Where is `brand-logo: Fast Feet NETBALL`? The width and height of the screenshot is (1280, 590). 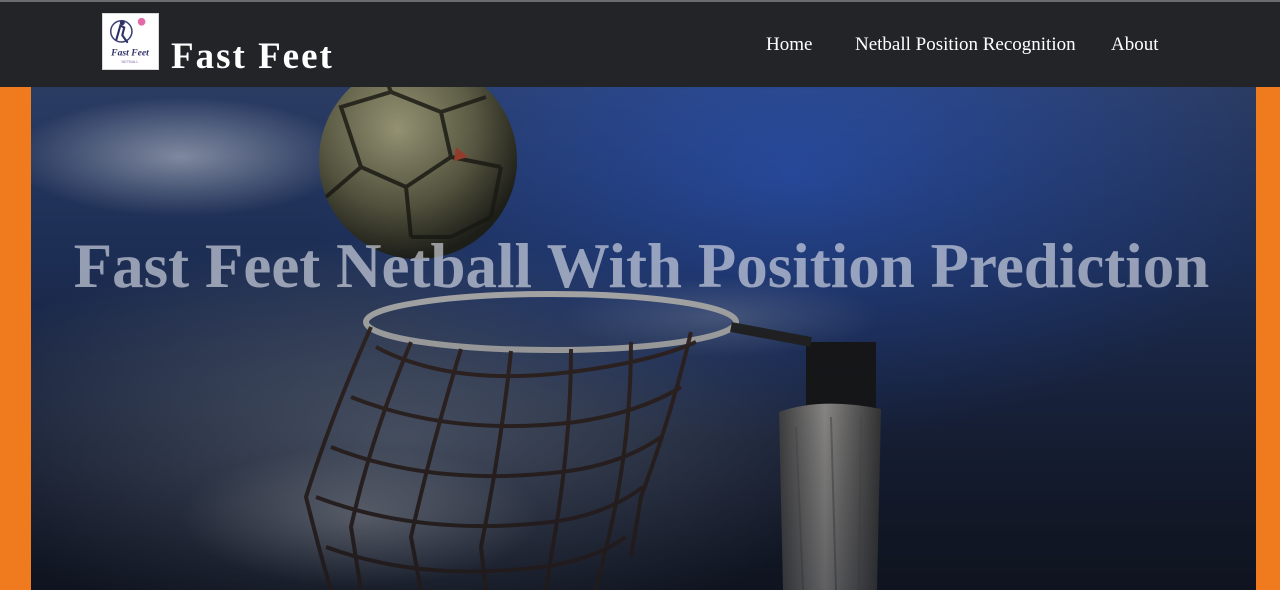 brand-logo: Fast Feet NETBALL is located at coordinates (130, 41).